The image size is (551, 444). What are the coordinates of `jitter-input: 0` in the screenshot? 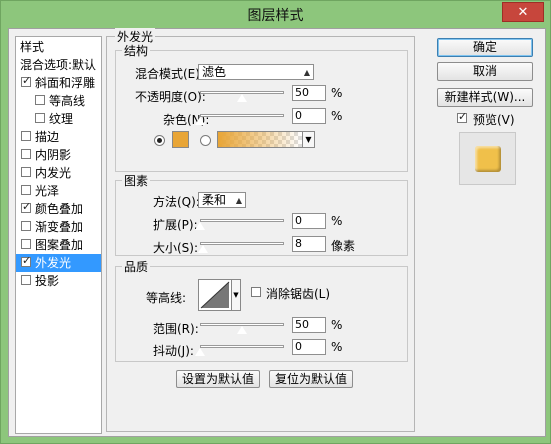 It's located at (309, 347).